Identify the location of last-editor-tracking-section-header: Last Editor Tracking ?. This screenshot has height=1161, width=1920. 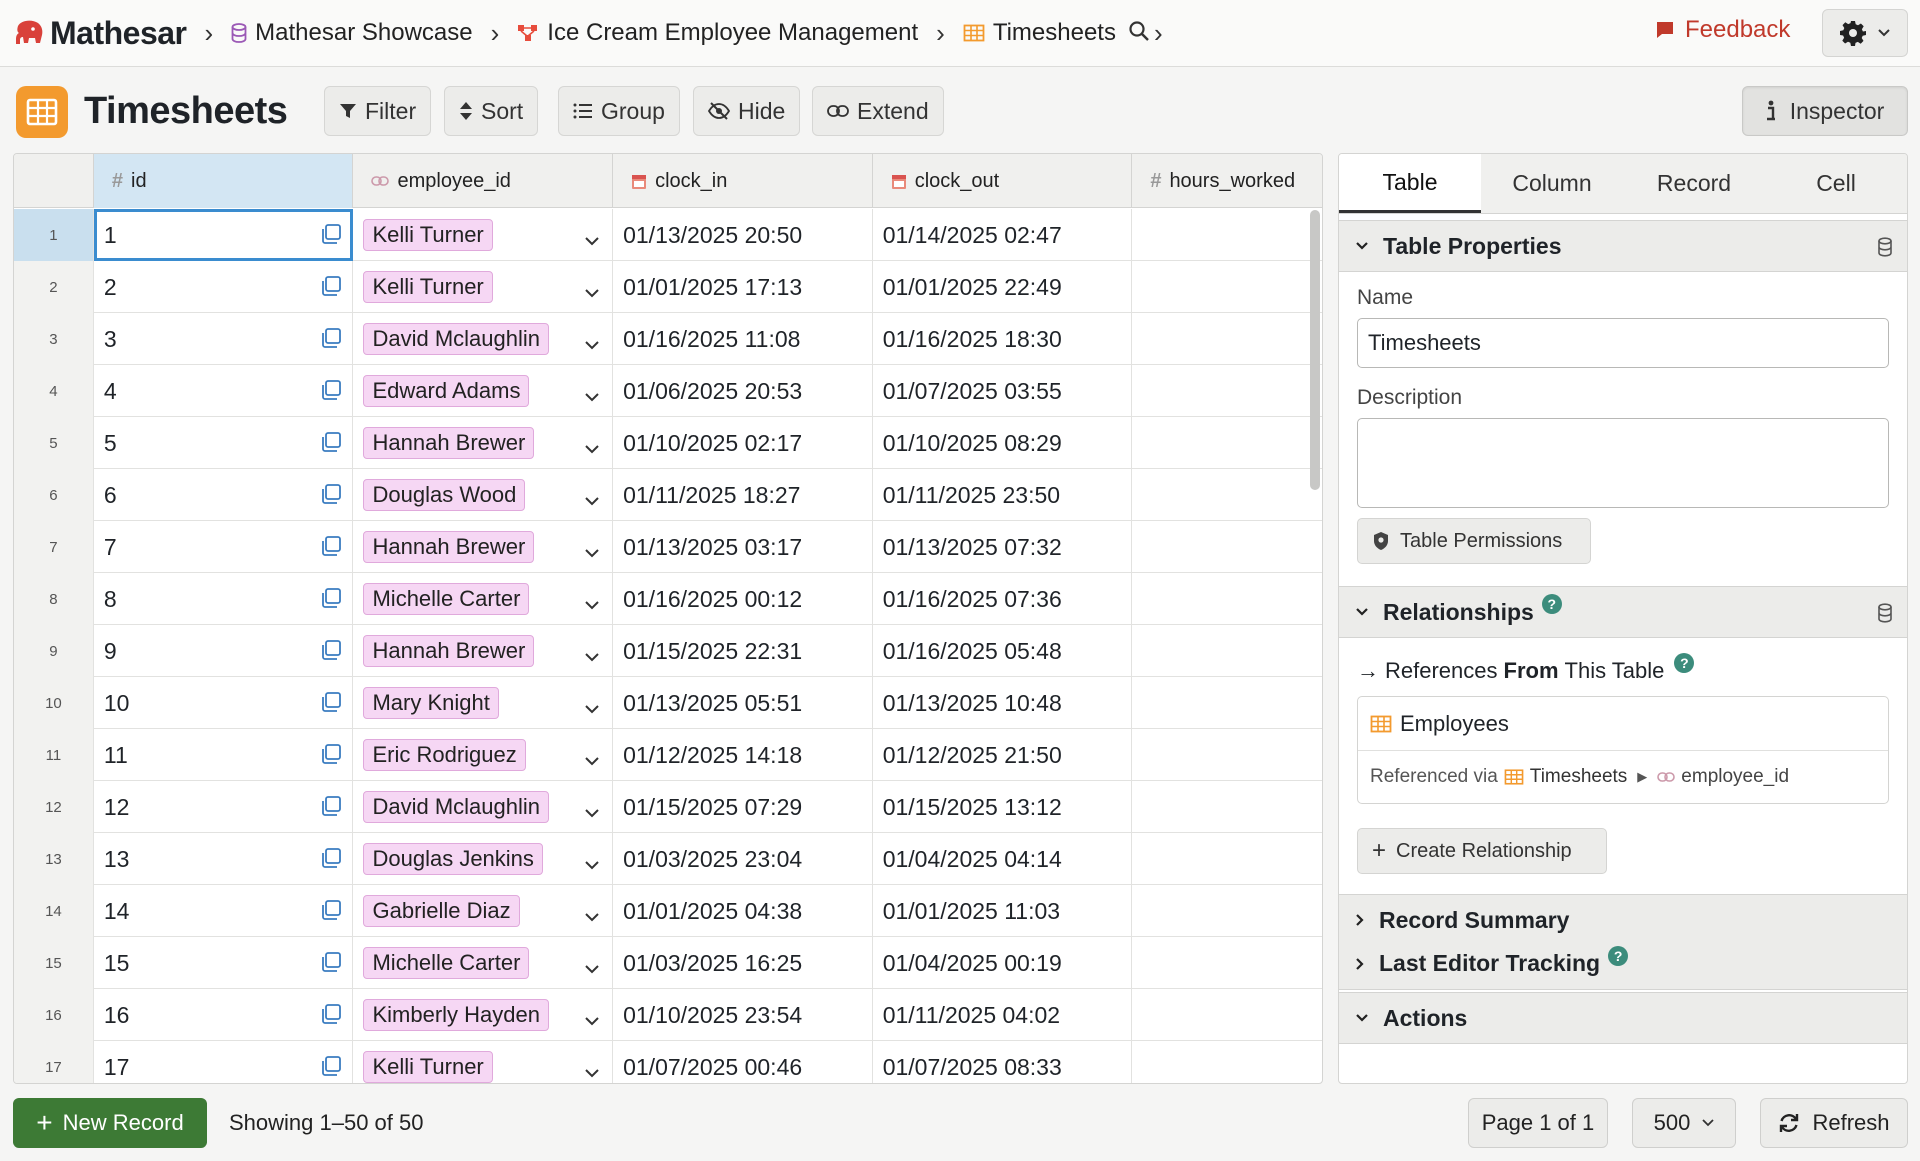
(1623, 964).